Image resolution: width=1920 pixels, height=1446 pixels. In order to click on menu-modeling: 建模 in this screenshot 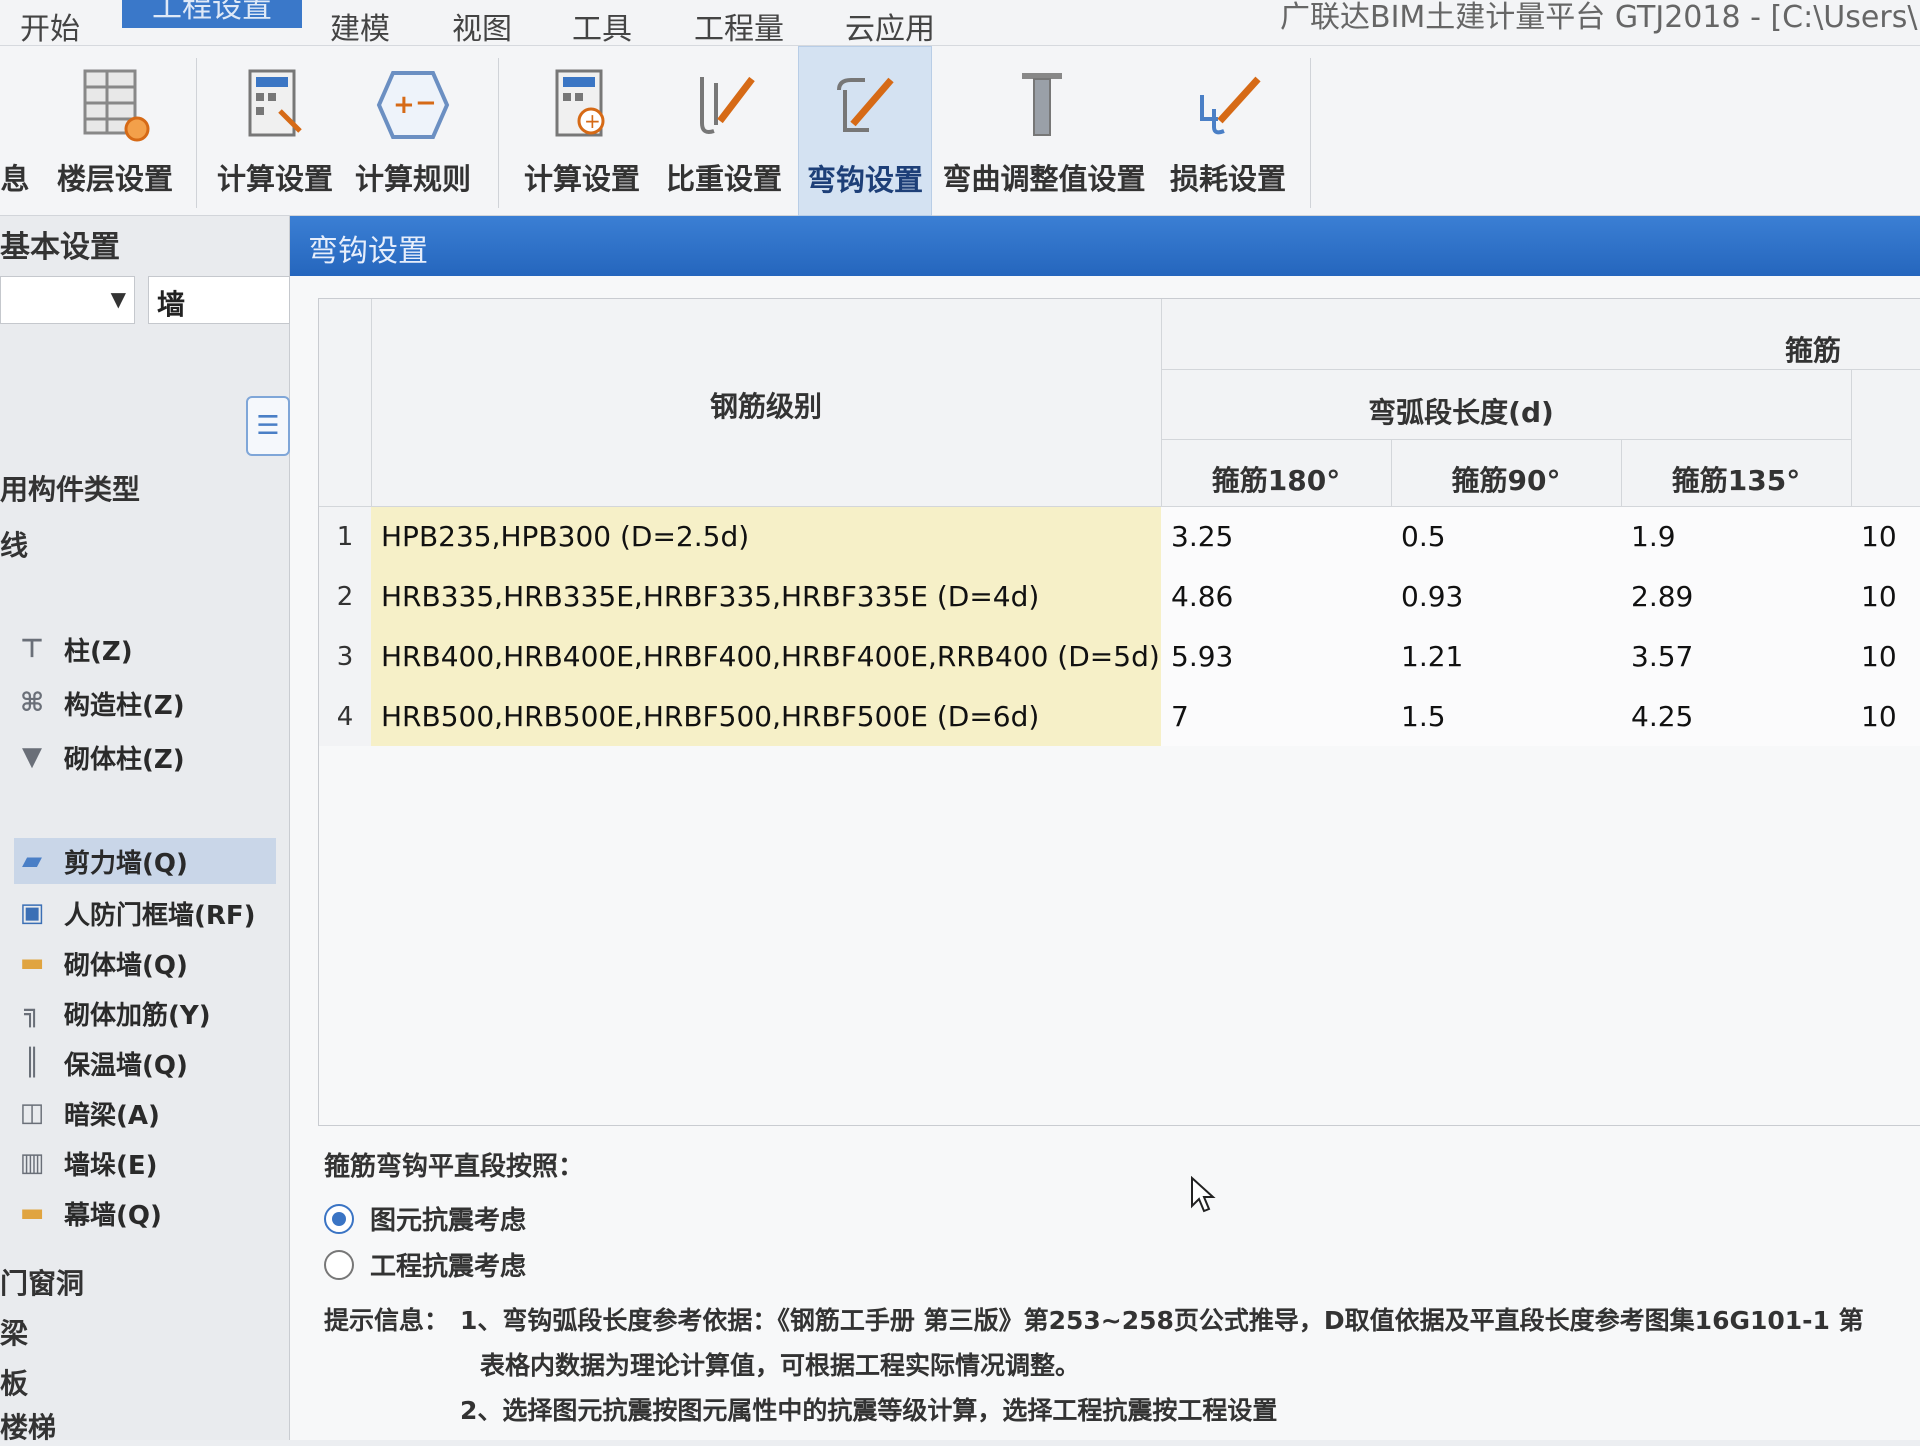, I will do `click(360, 26)`.